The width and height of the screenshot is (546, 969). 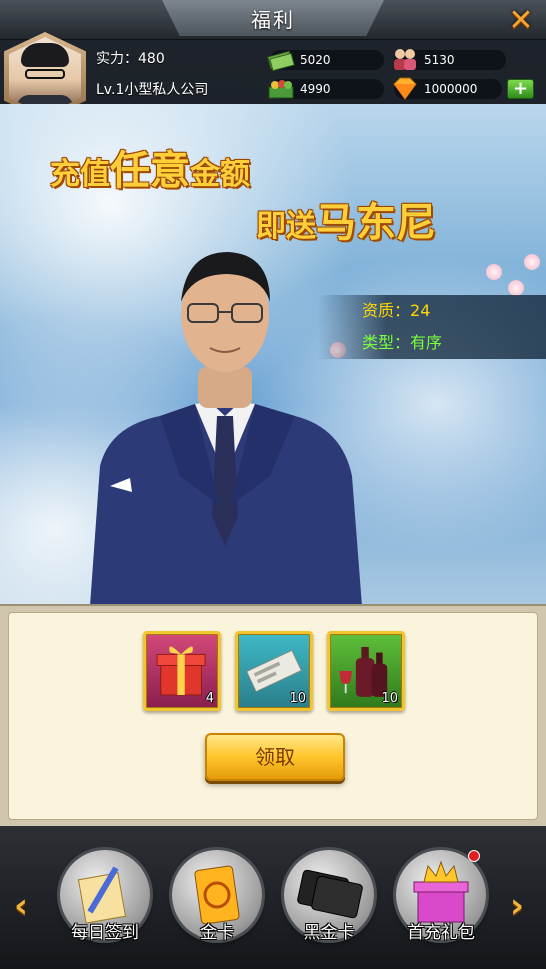 What do you see at coordinates (451, 89) in the screenshot?
I see `diamond-value: 1000000` at bounding box center [451, 89].